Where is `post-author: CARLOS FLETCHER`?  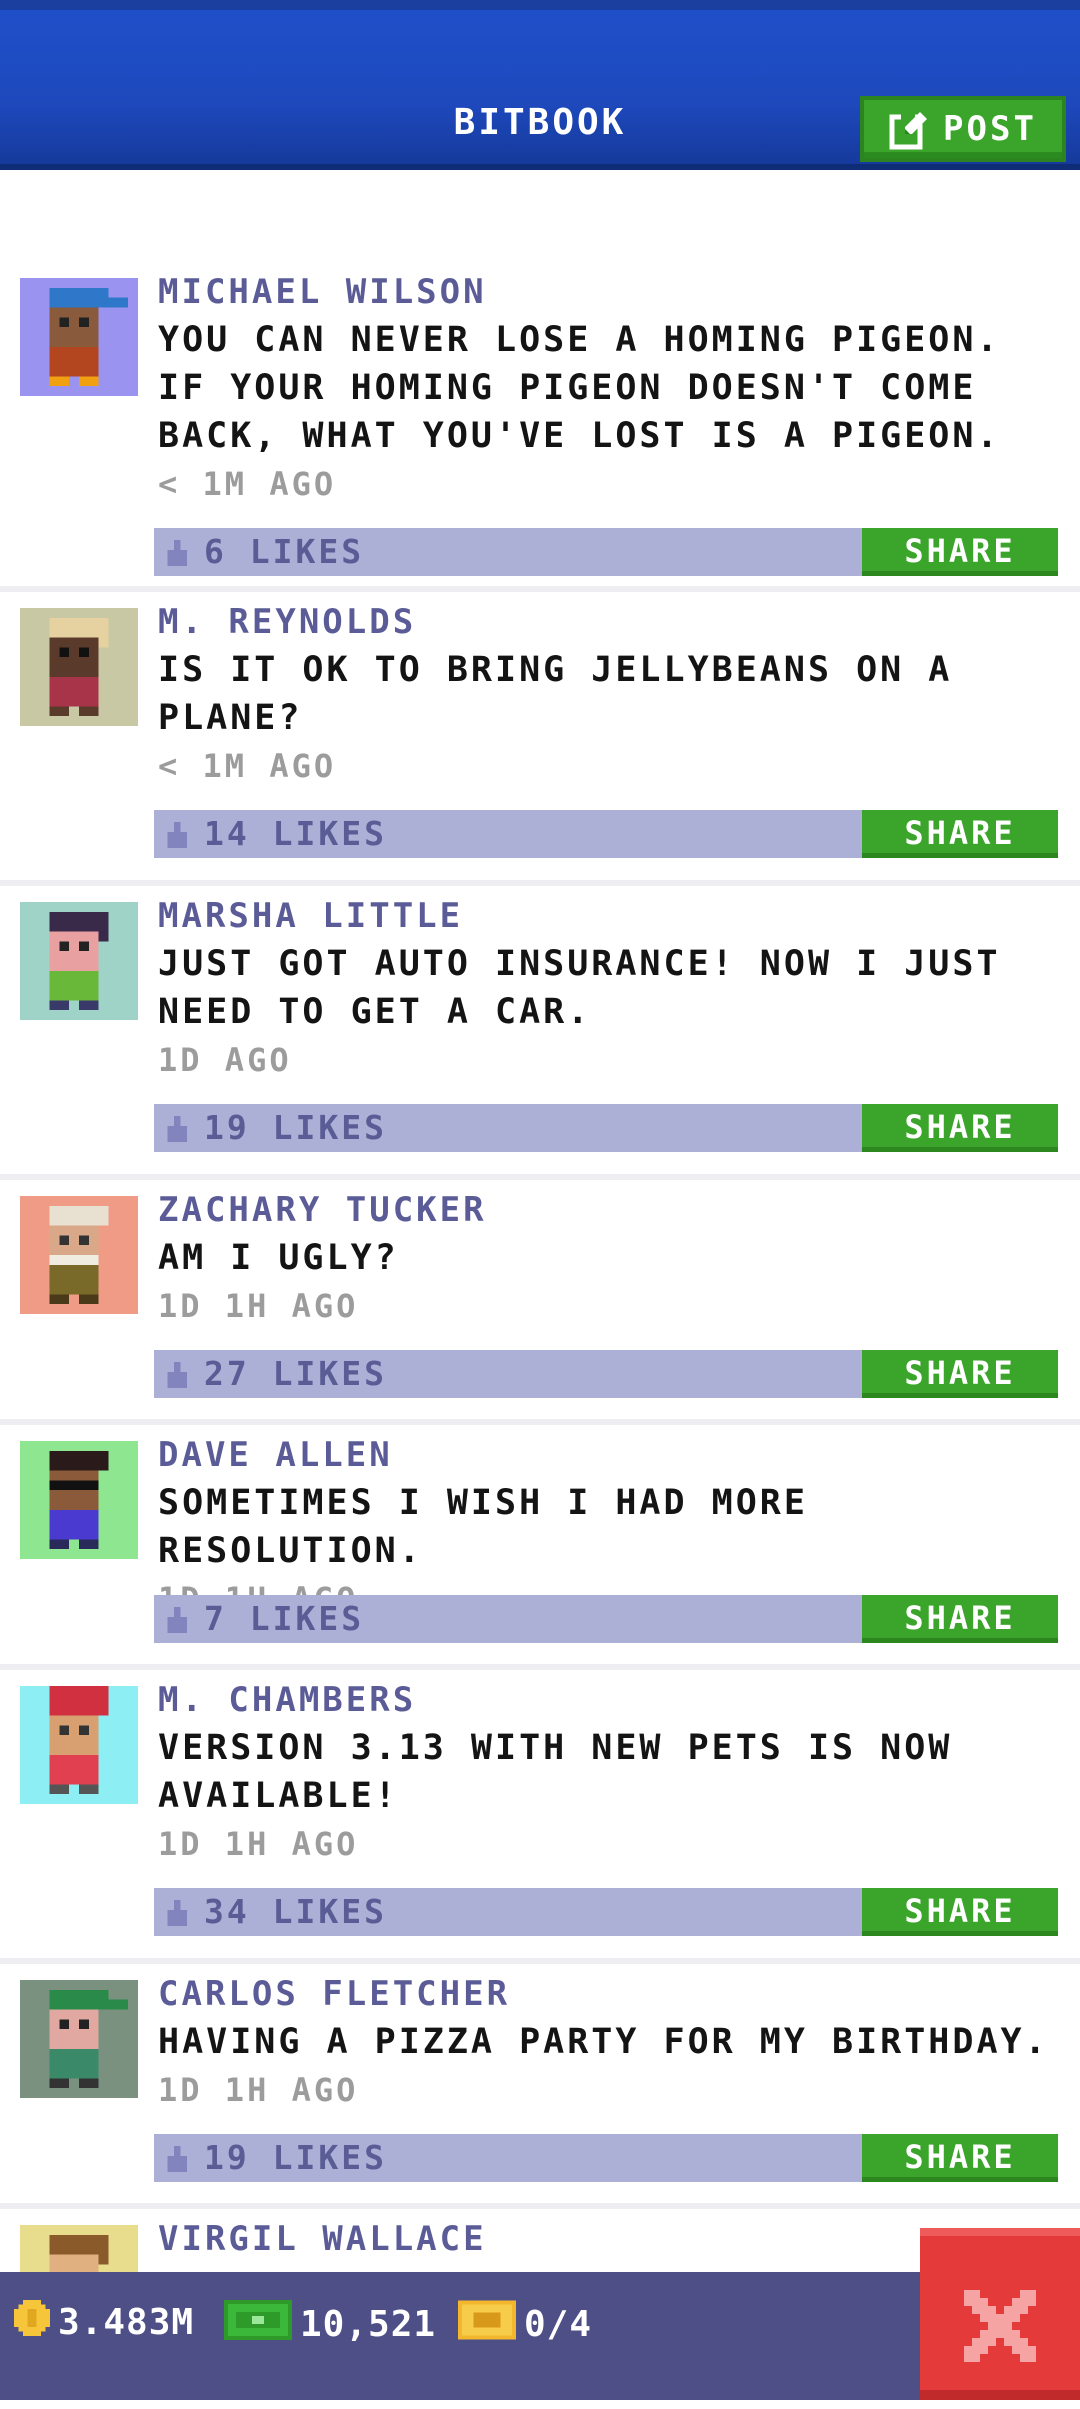 post-author: CARLOS FLETCHER is located at coordinates (608, 1994).